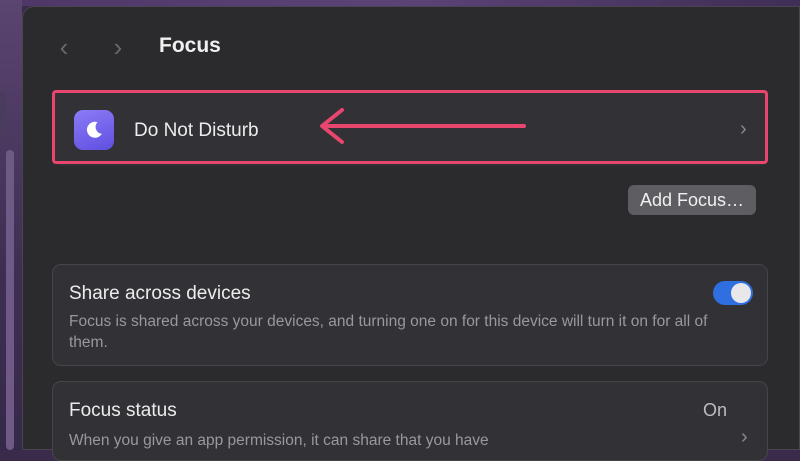 This screenshot has width=800, height=461. I want to click on focus-status-title: Focus status, so click(123, 410).